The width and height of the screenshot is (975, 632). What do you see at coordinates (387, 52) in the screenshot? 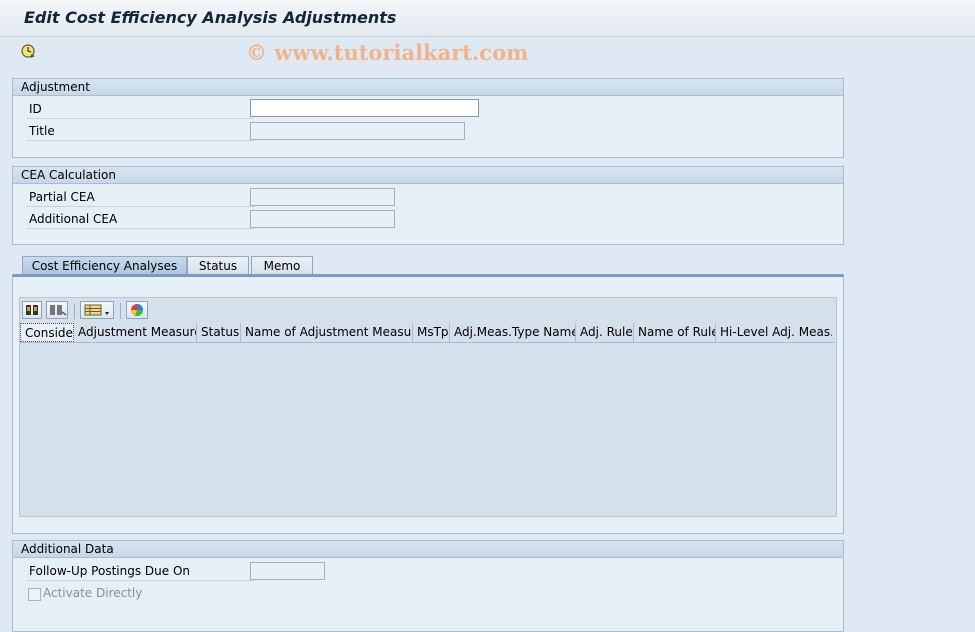
I see `watermark: © www.tutorialkart.com` at bounding box center [387, 52].